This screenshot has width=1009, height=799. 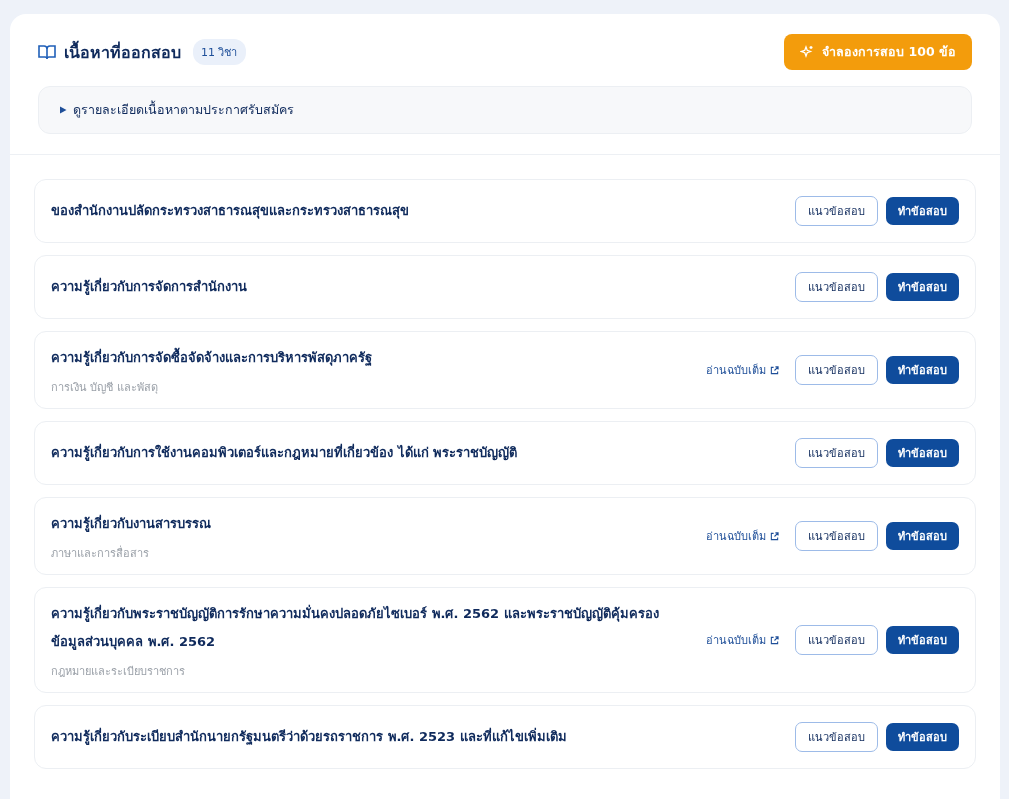 What do you see at coordinates (309, 736) in the screenshot?
I see `subject-title: ความรู้เกี่ยวกับระเบียบสำนักนายกรัฐมนตรีว่าด้วยรถราชการ พ.ศ. 2523 และที่แก้ไขเพิ่มเติม` at bounding box center [309, 736].